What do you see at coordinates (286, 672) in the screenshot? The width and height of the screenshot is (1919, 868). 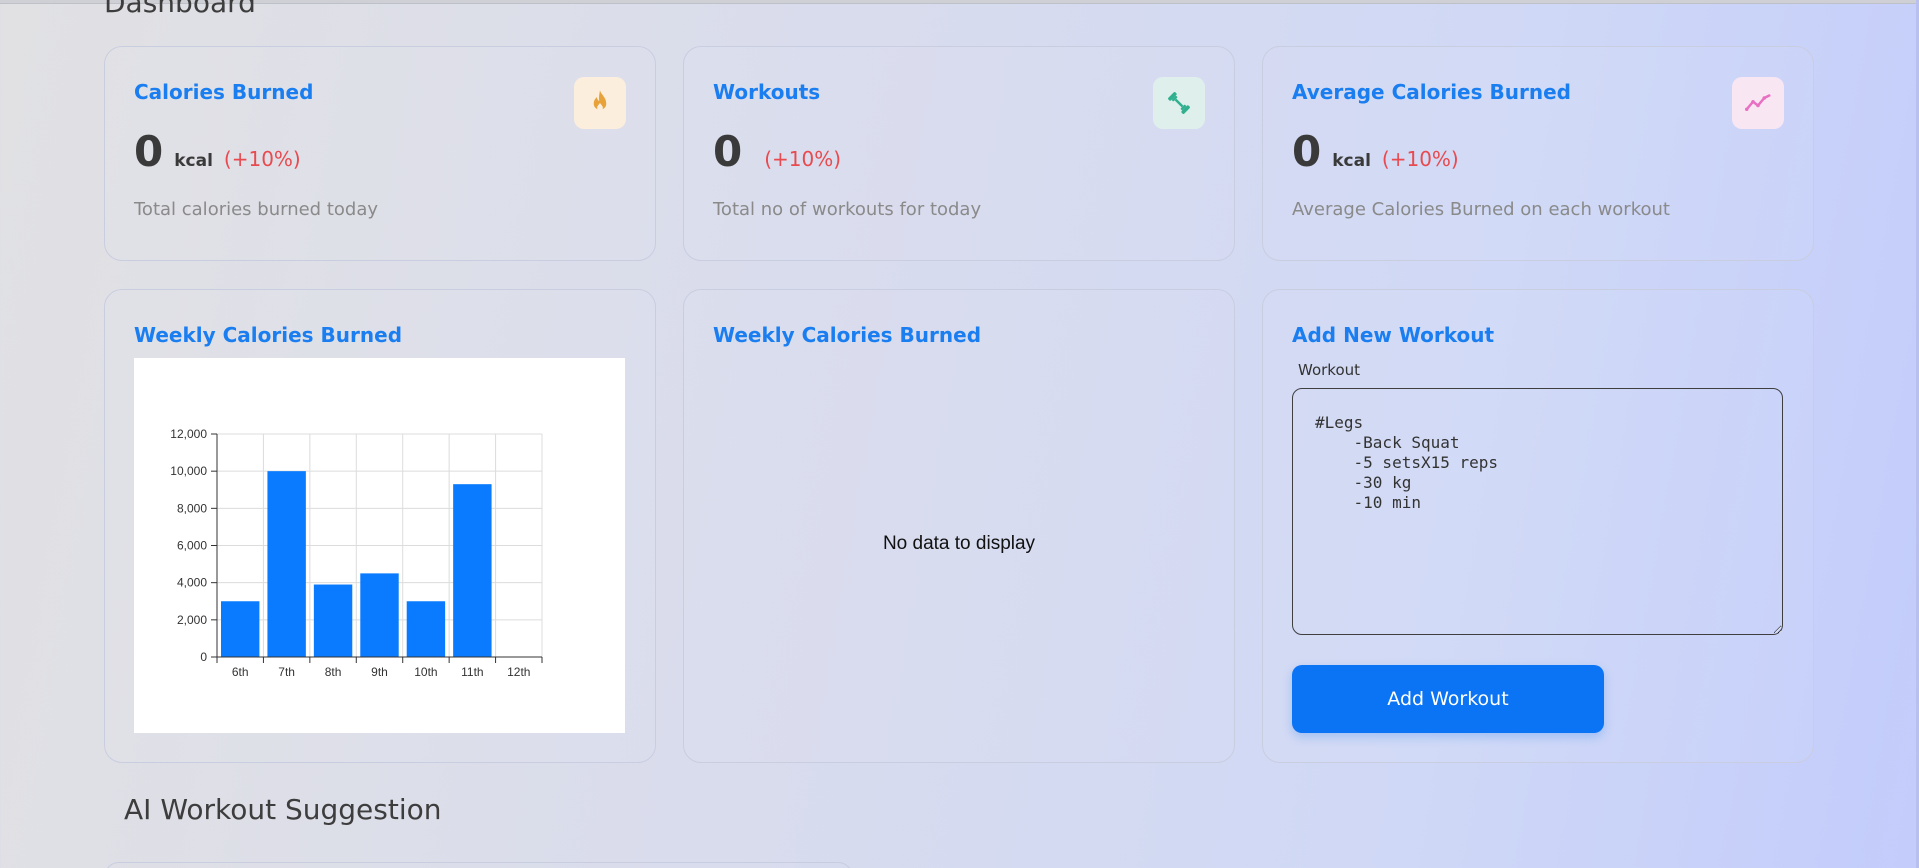 I see `x-tick-label: 7th` at bounding box center [286, 672].